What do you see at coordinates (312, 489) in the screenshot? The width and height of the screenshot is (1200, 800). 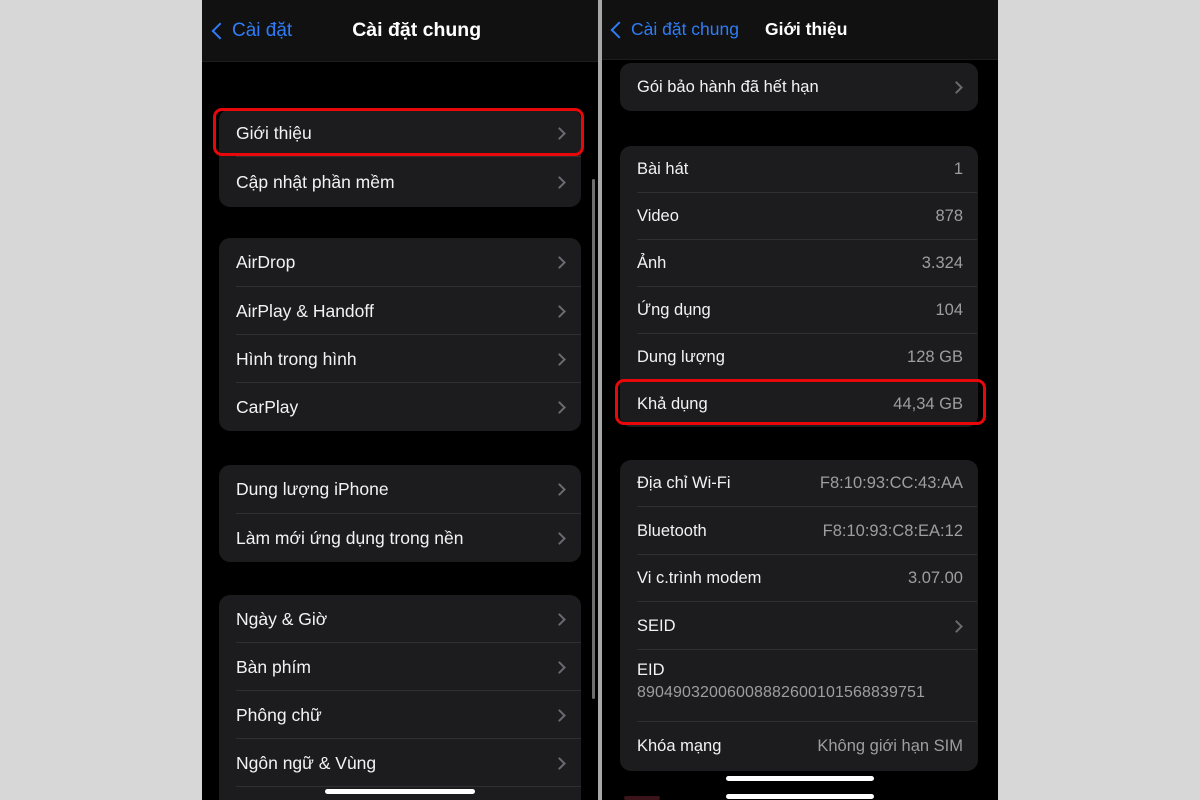 I see `row-label: Dung lượng iPhone` at bounding box center [312, 489].